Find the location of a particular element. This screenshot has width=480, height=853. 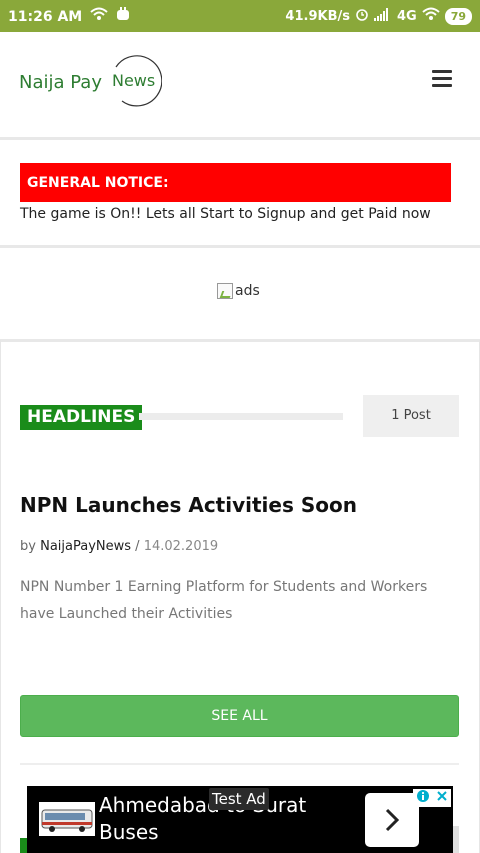

bus-image is located at coordinates (67, 819).